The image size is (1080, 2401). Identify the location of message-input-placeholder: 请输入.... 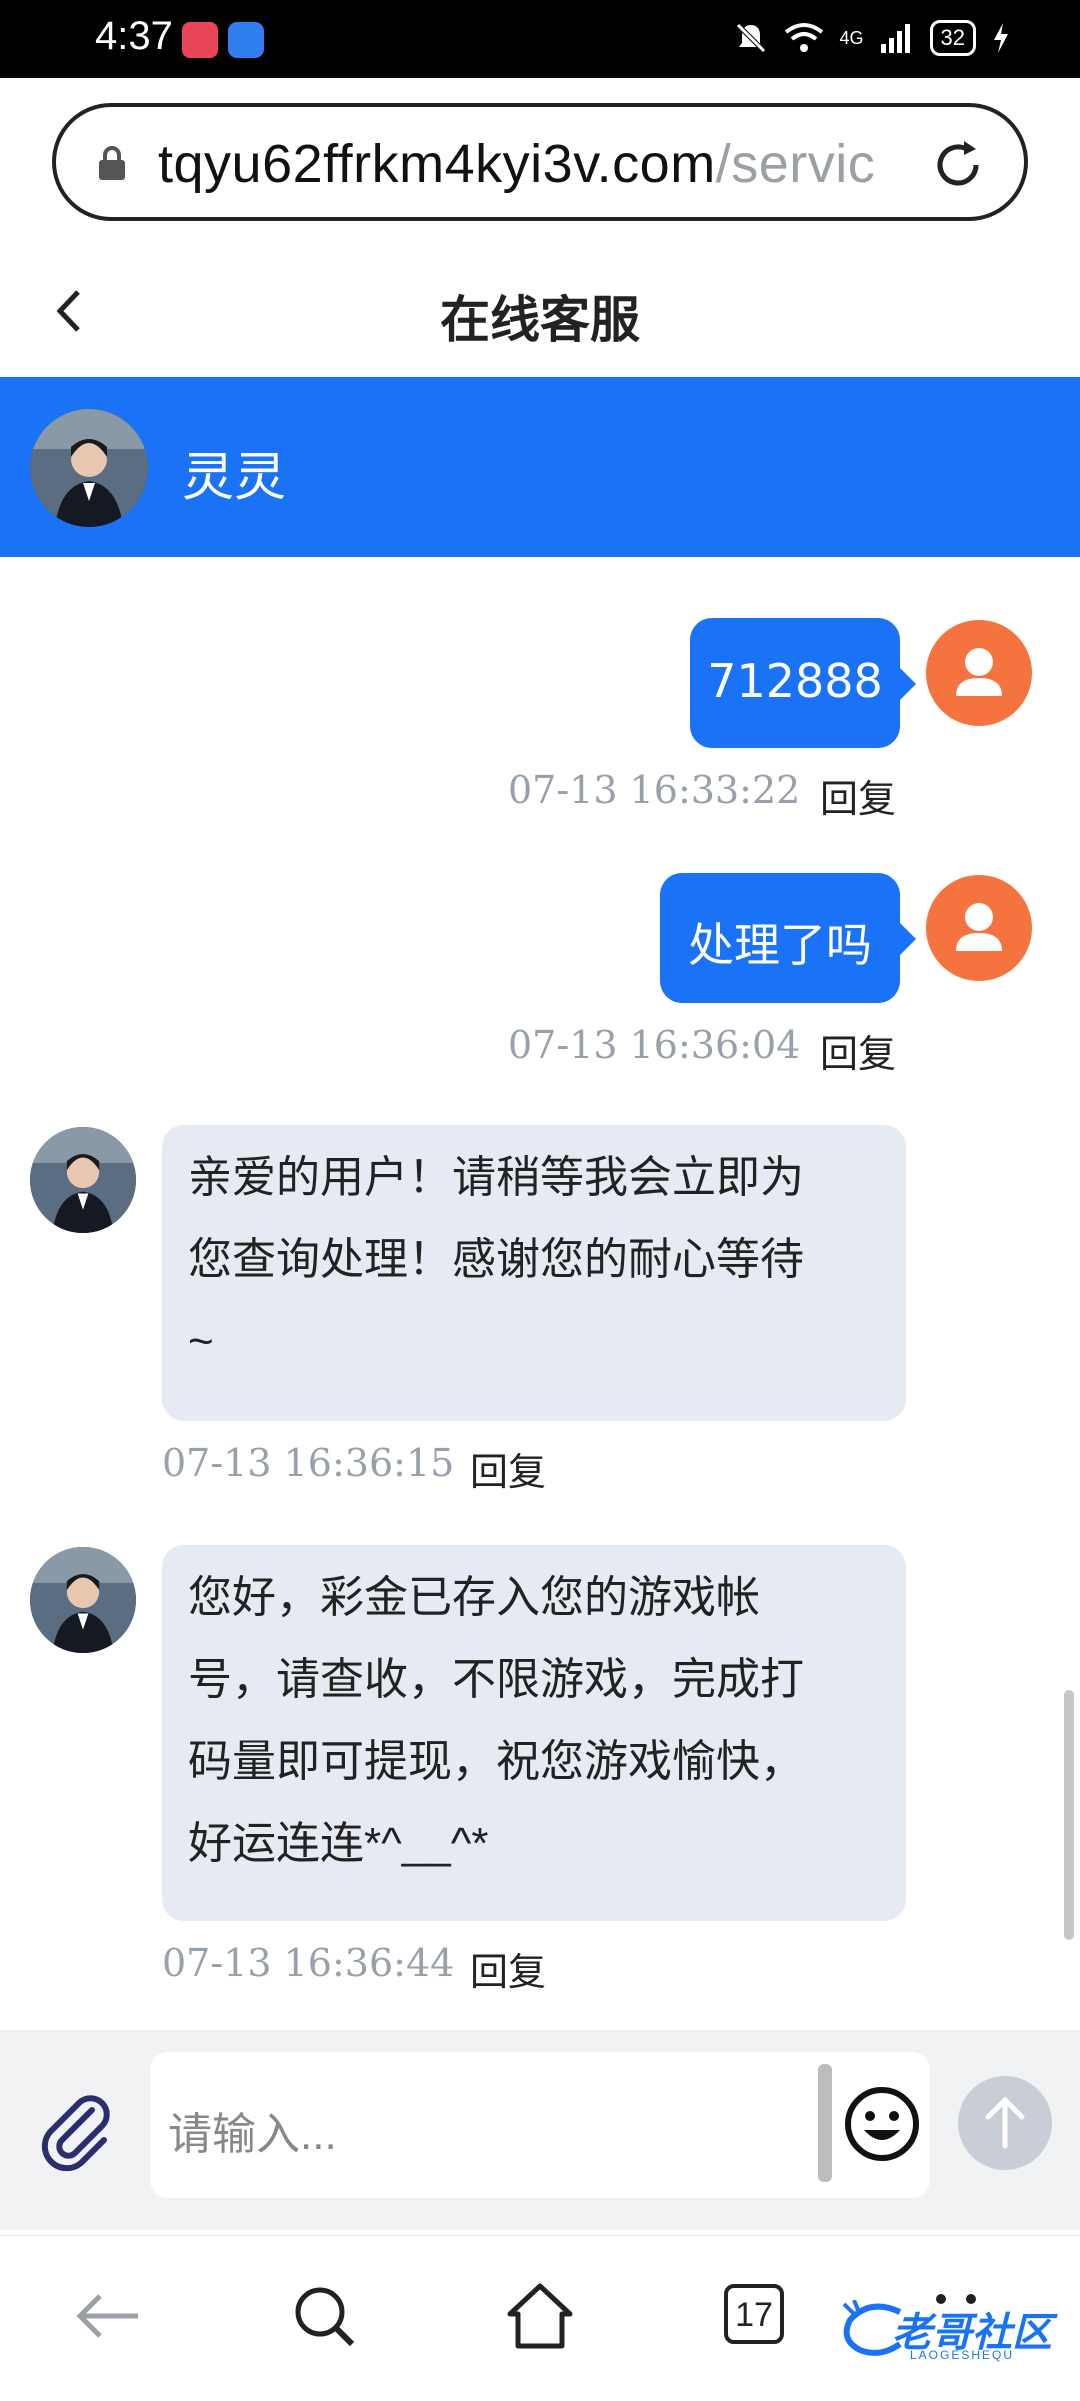
(252, 2134).